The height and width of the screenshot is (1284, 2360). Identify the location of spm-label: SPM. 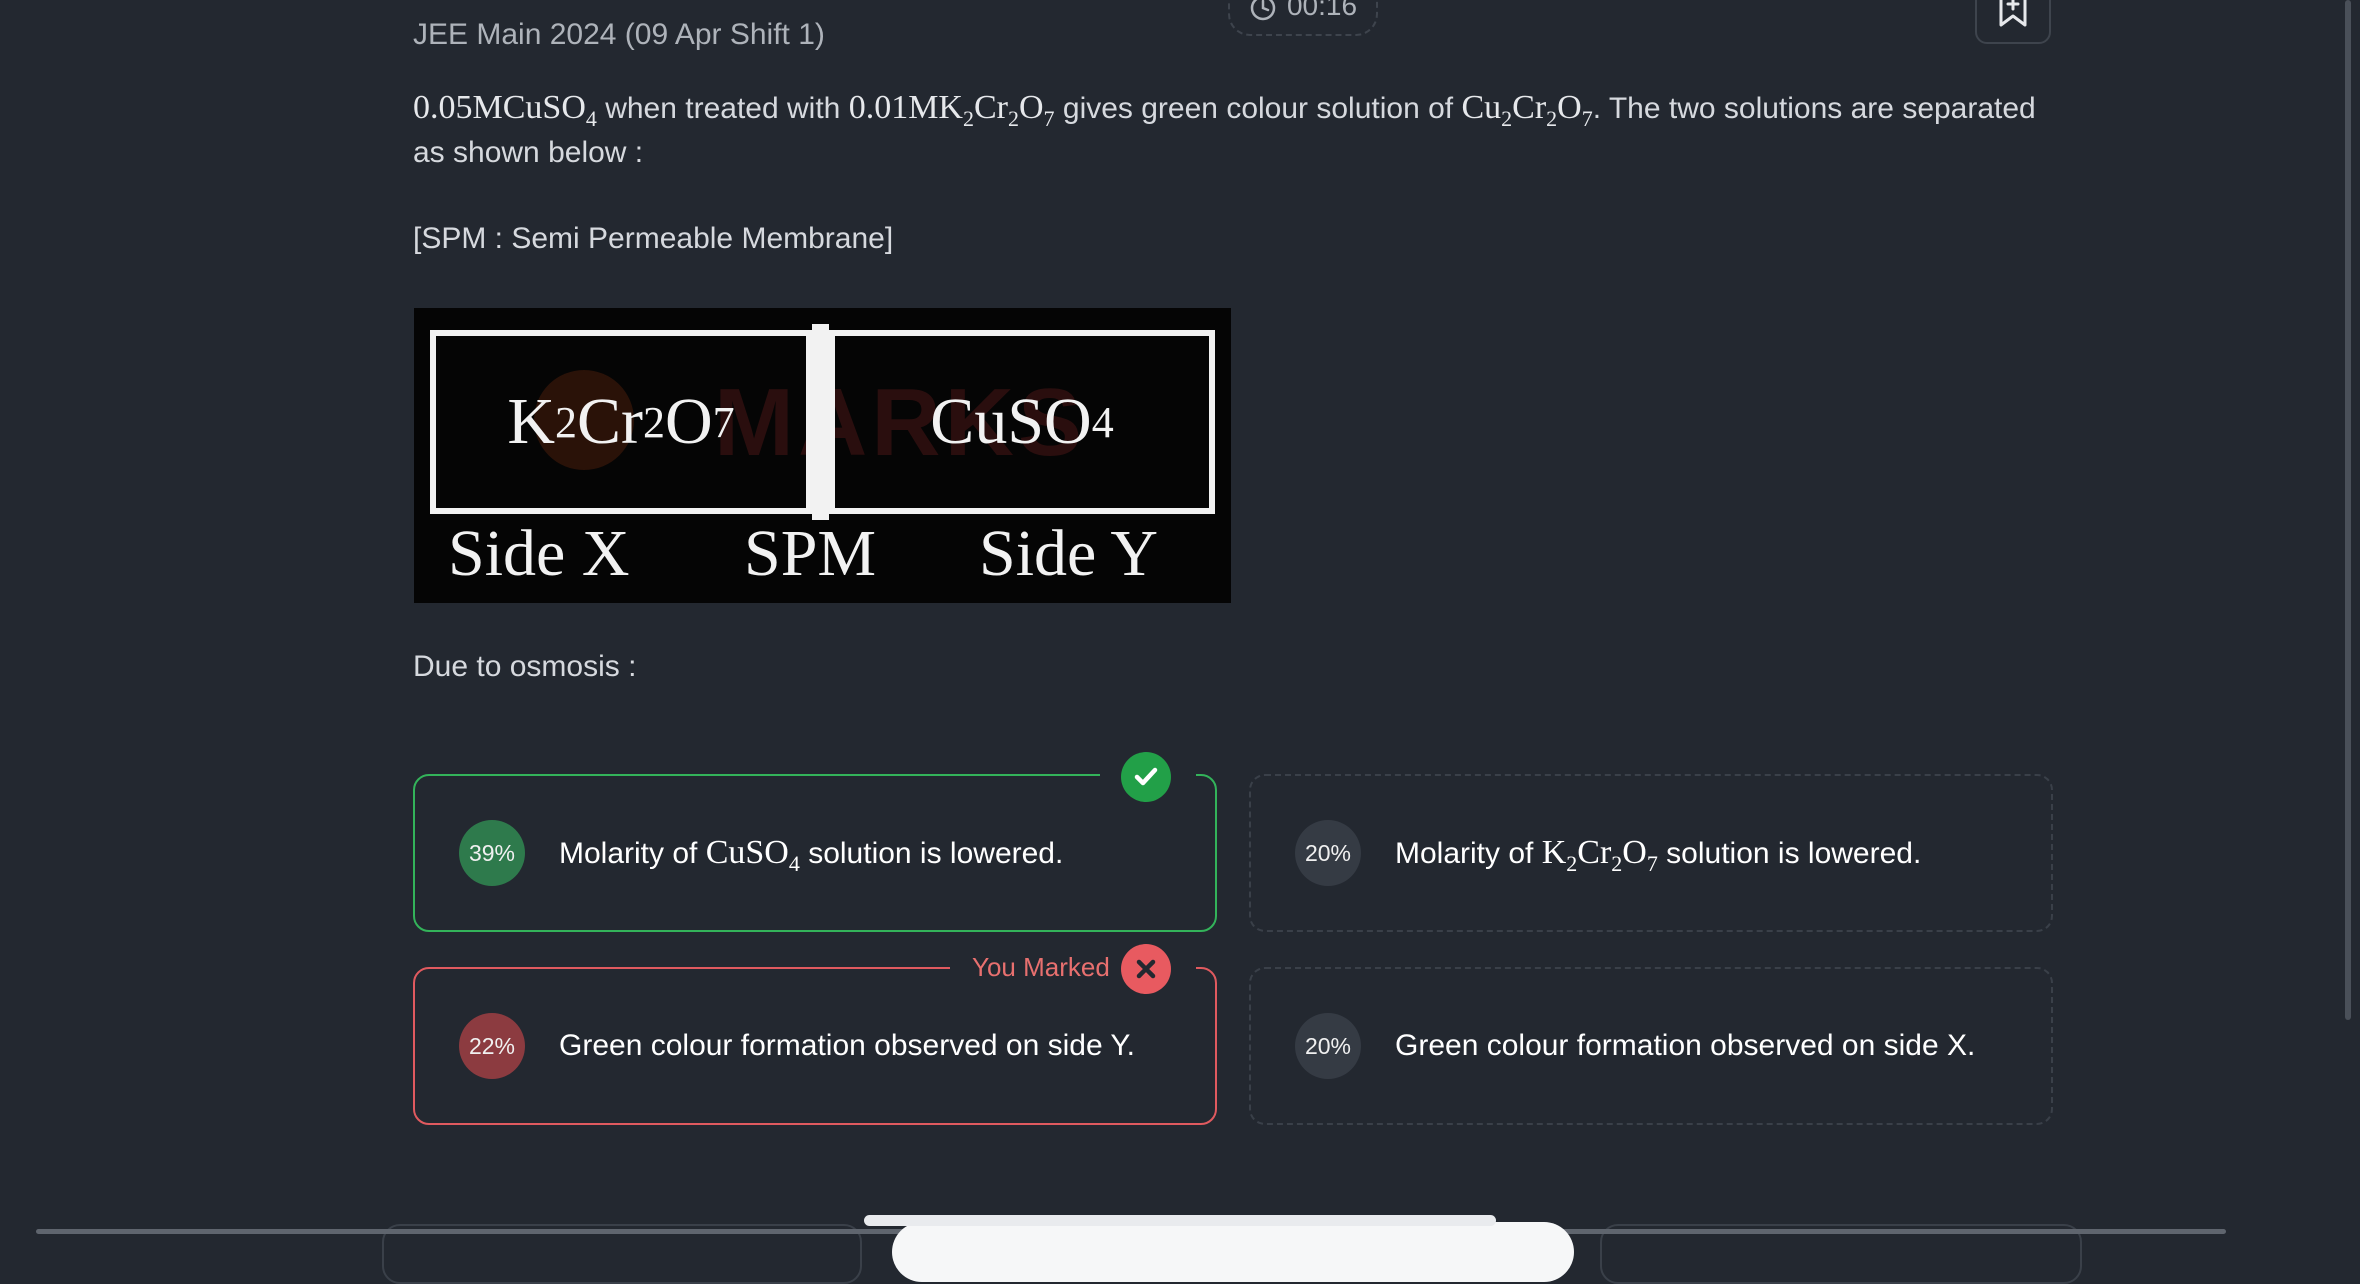
(810, 553).